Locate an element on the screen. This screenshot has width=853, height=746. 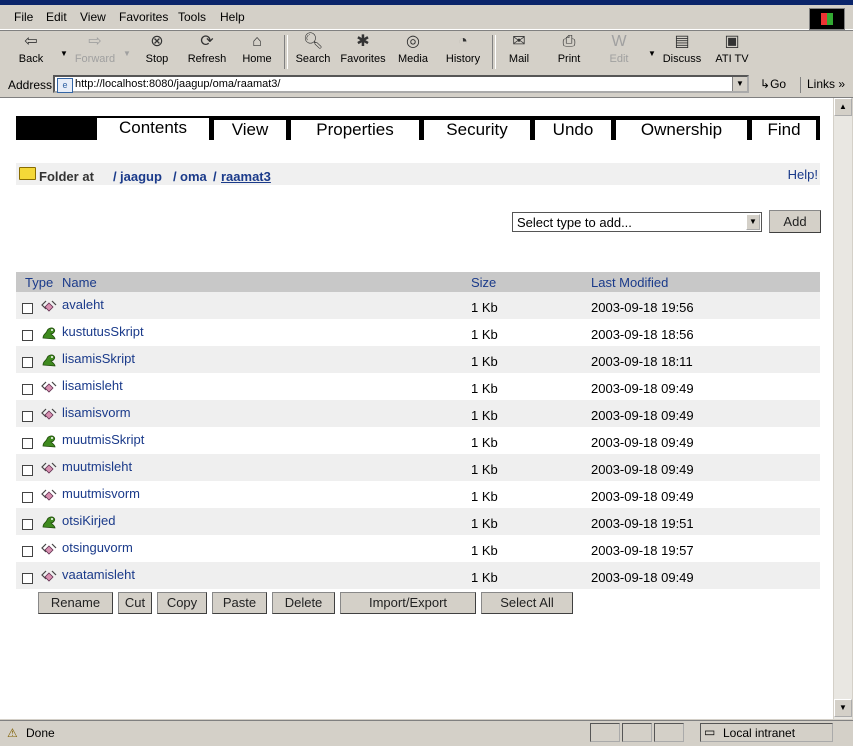
back-button: ⇦ Back is located at coordinates (31, 49).